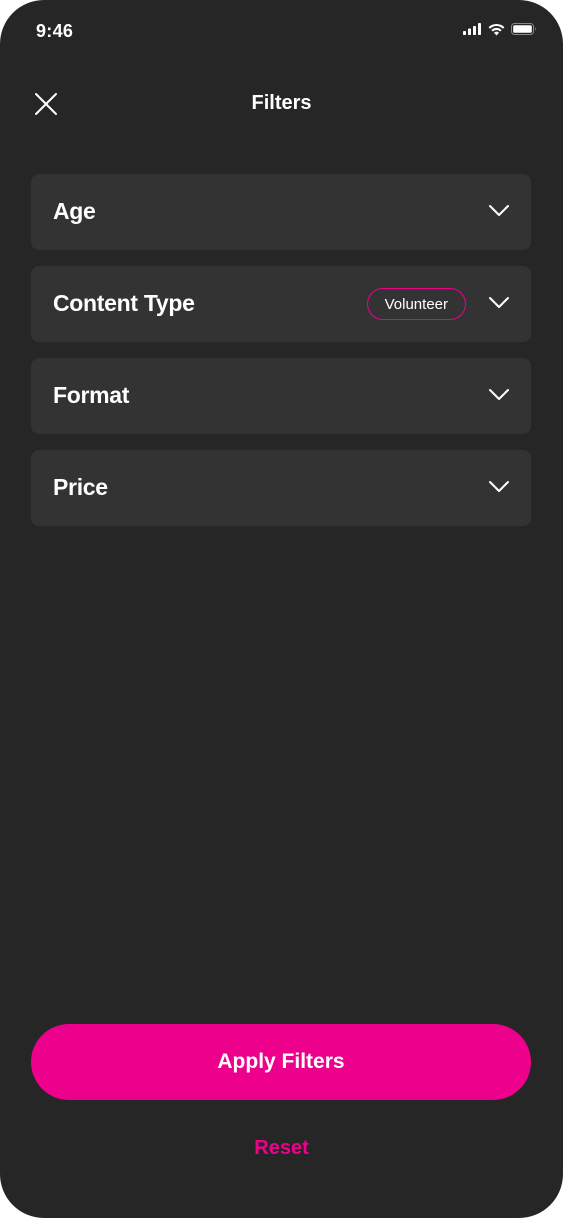  Describe the element at coordinates (496, 29) in the screenshot. I see `wifi-icon` at that location.